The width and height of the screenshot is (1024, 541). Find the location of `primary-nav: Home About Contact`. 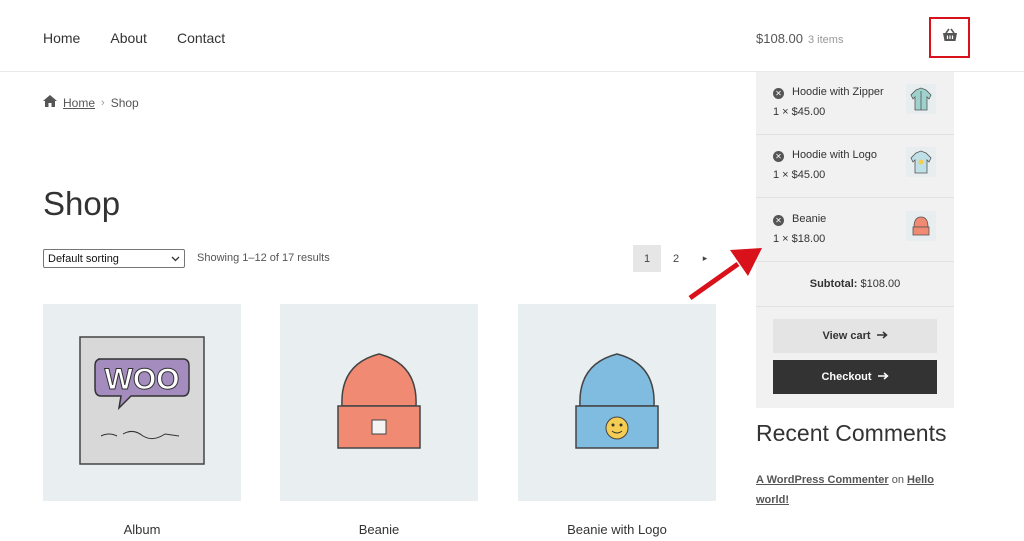

primary-nav: Home About Contact is located at coordinates (134, 38).